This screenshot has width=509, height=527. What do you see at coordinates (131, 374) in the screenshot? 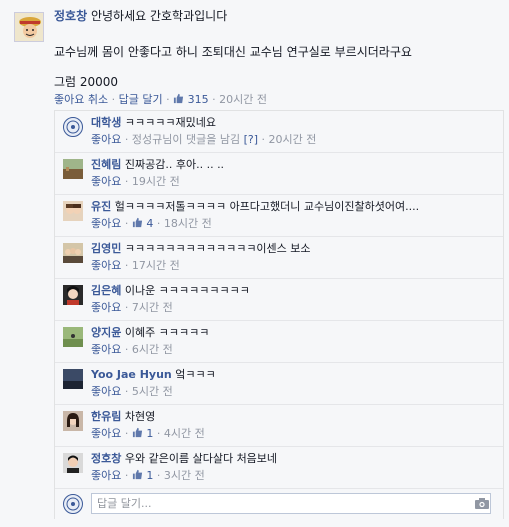
I see `comment-author: Yoo Jae Hyun` at bounding box center [131, 374].